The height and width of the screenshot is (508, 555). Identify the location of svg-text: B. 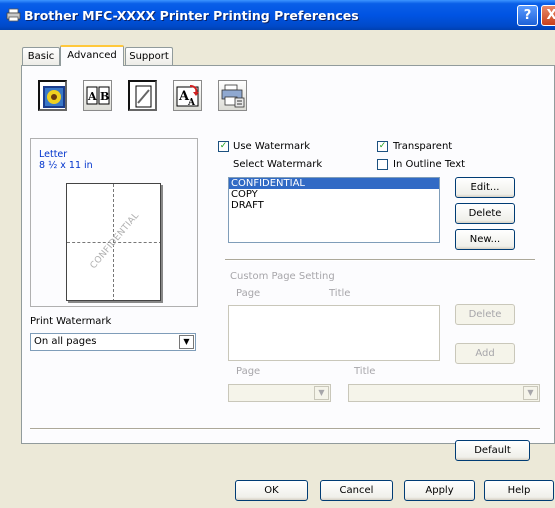
(104, 96).